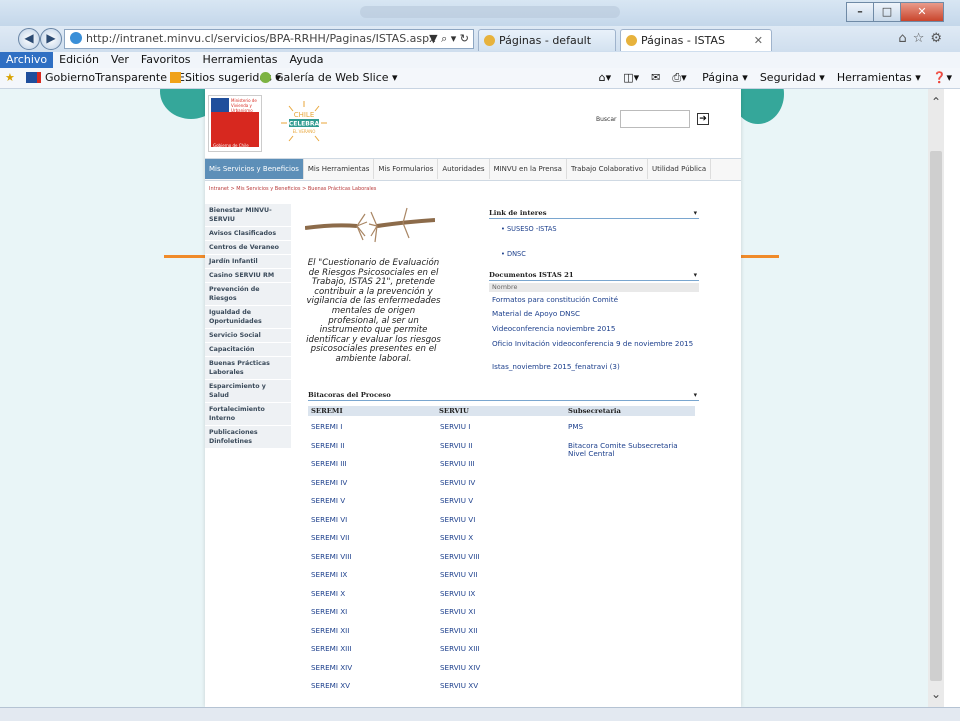  Describe the element at coordinates (456, 446) in the screenshot. I see `bitacora-link-serviu: SERVIU II` at that location.